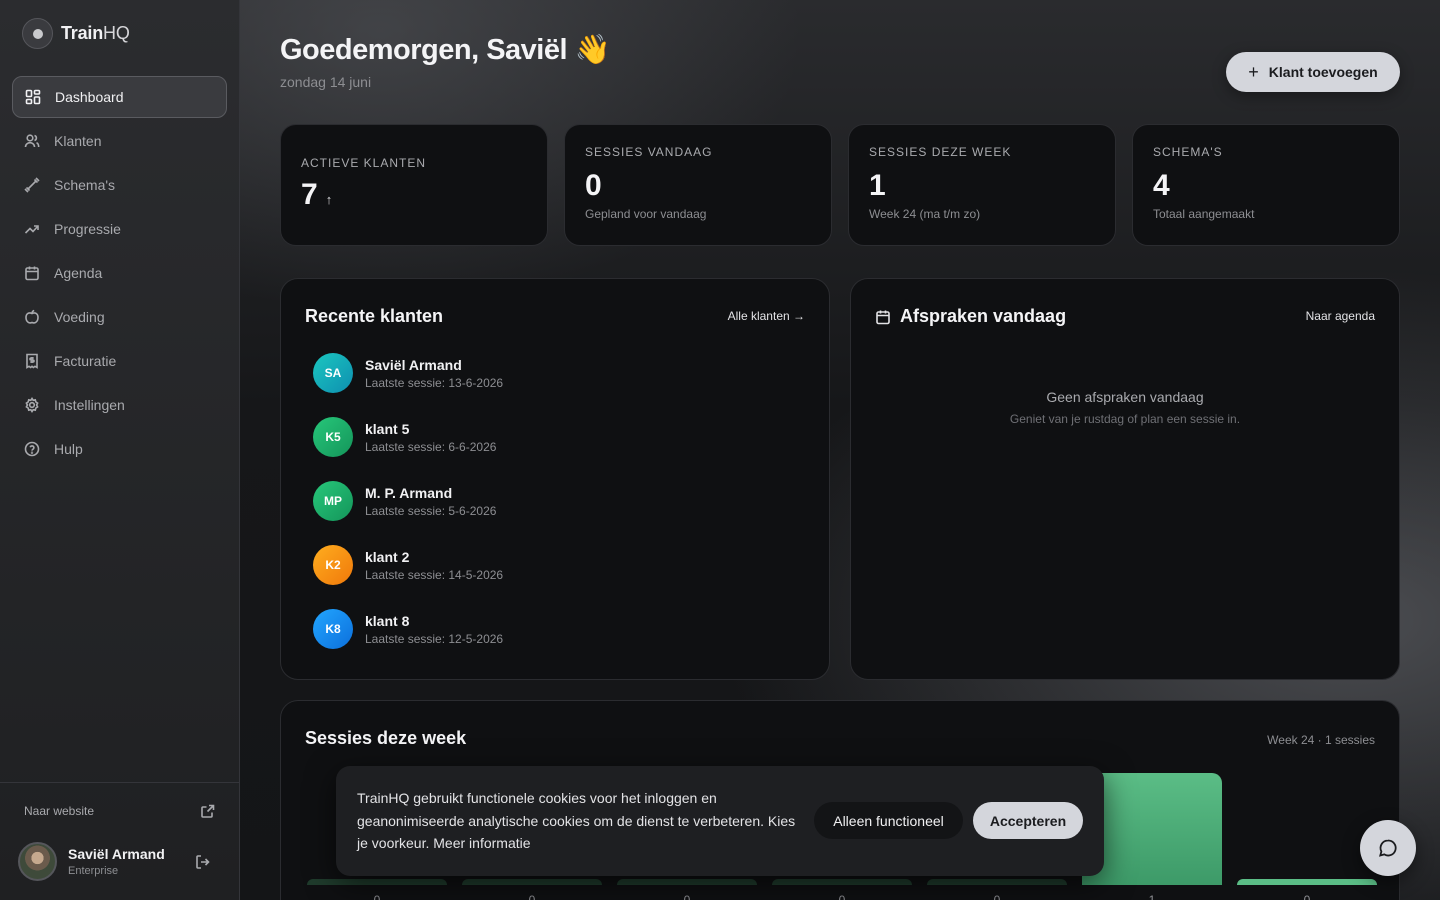 This screenshot has width=1440, height=900. What do you see at coordinates (431, 446) in the screenshot?
I see `client-last-session: Laatste sessie: 6-6-2026` at bounding box center [431, 446].